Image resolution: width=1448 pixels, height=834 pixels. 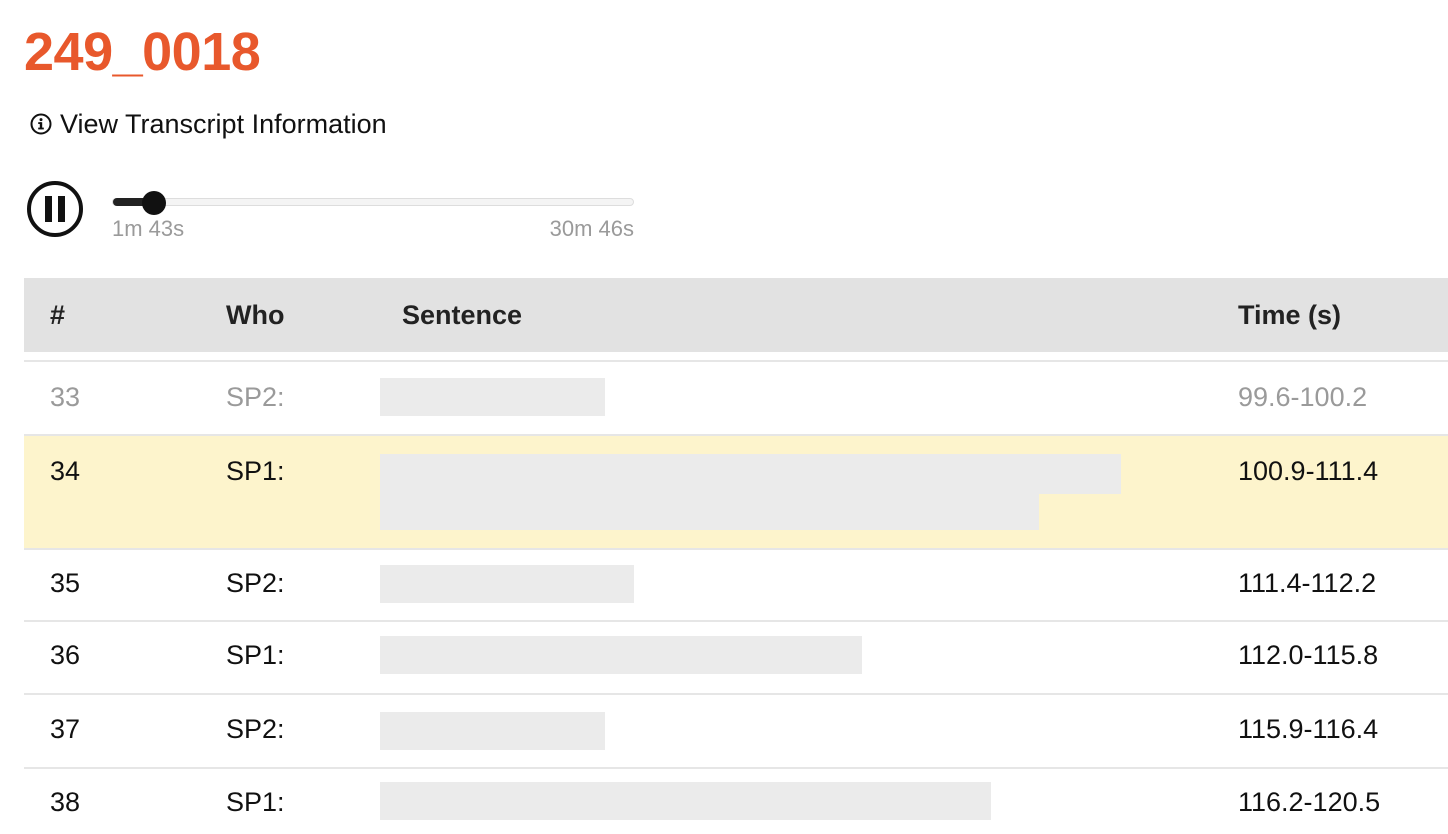 I want to click on pause-circle-icon, so click(x=55, y=209).